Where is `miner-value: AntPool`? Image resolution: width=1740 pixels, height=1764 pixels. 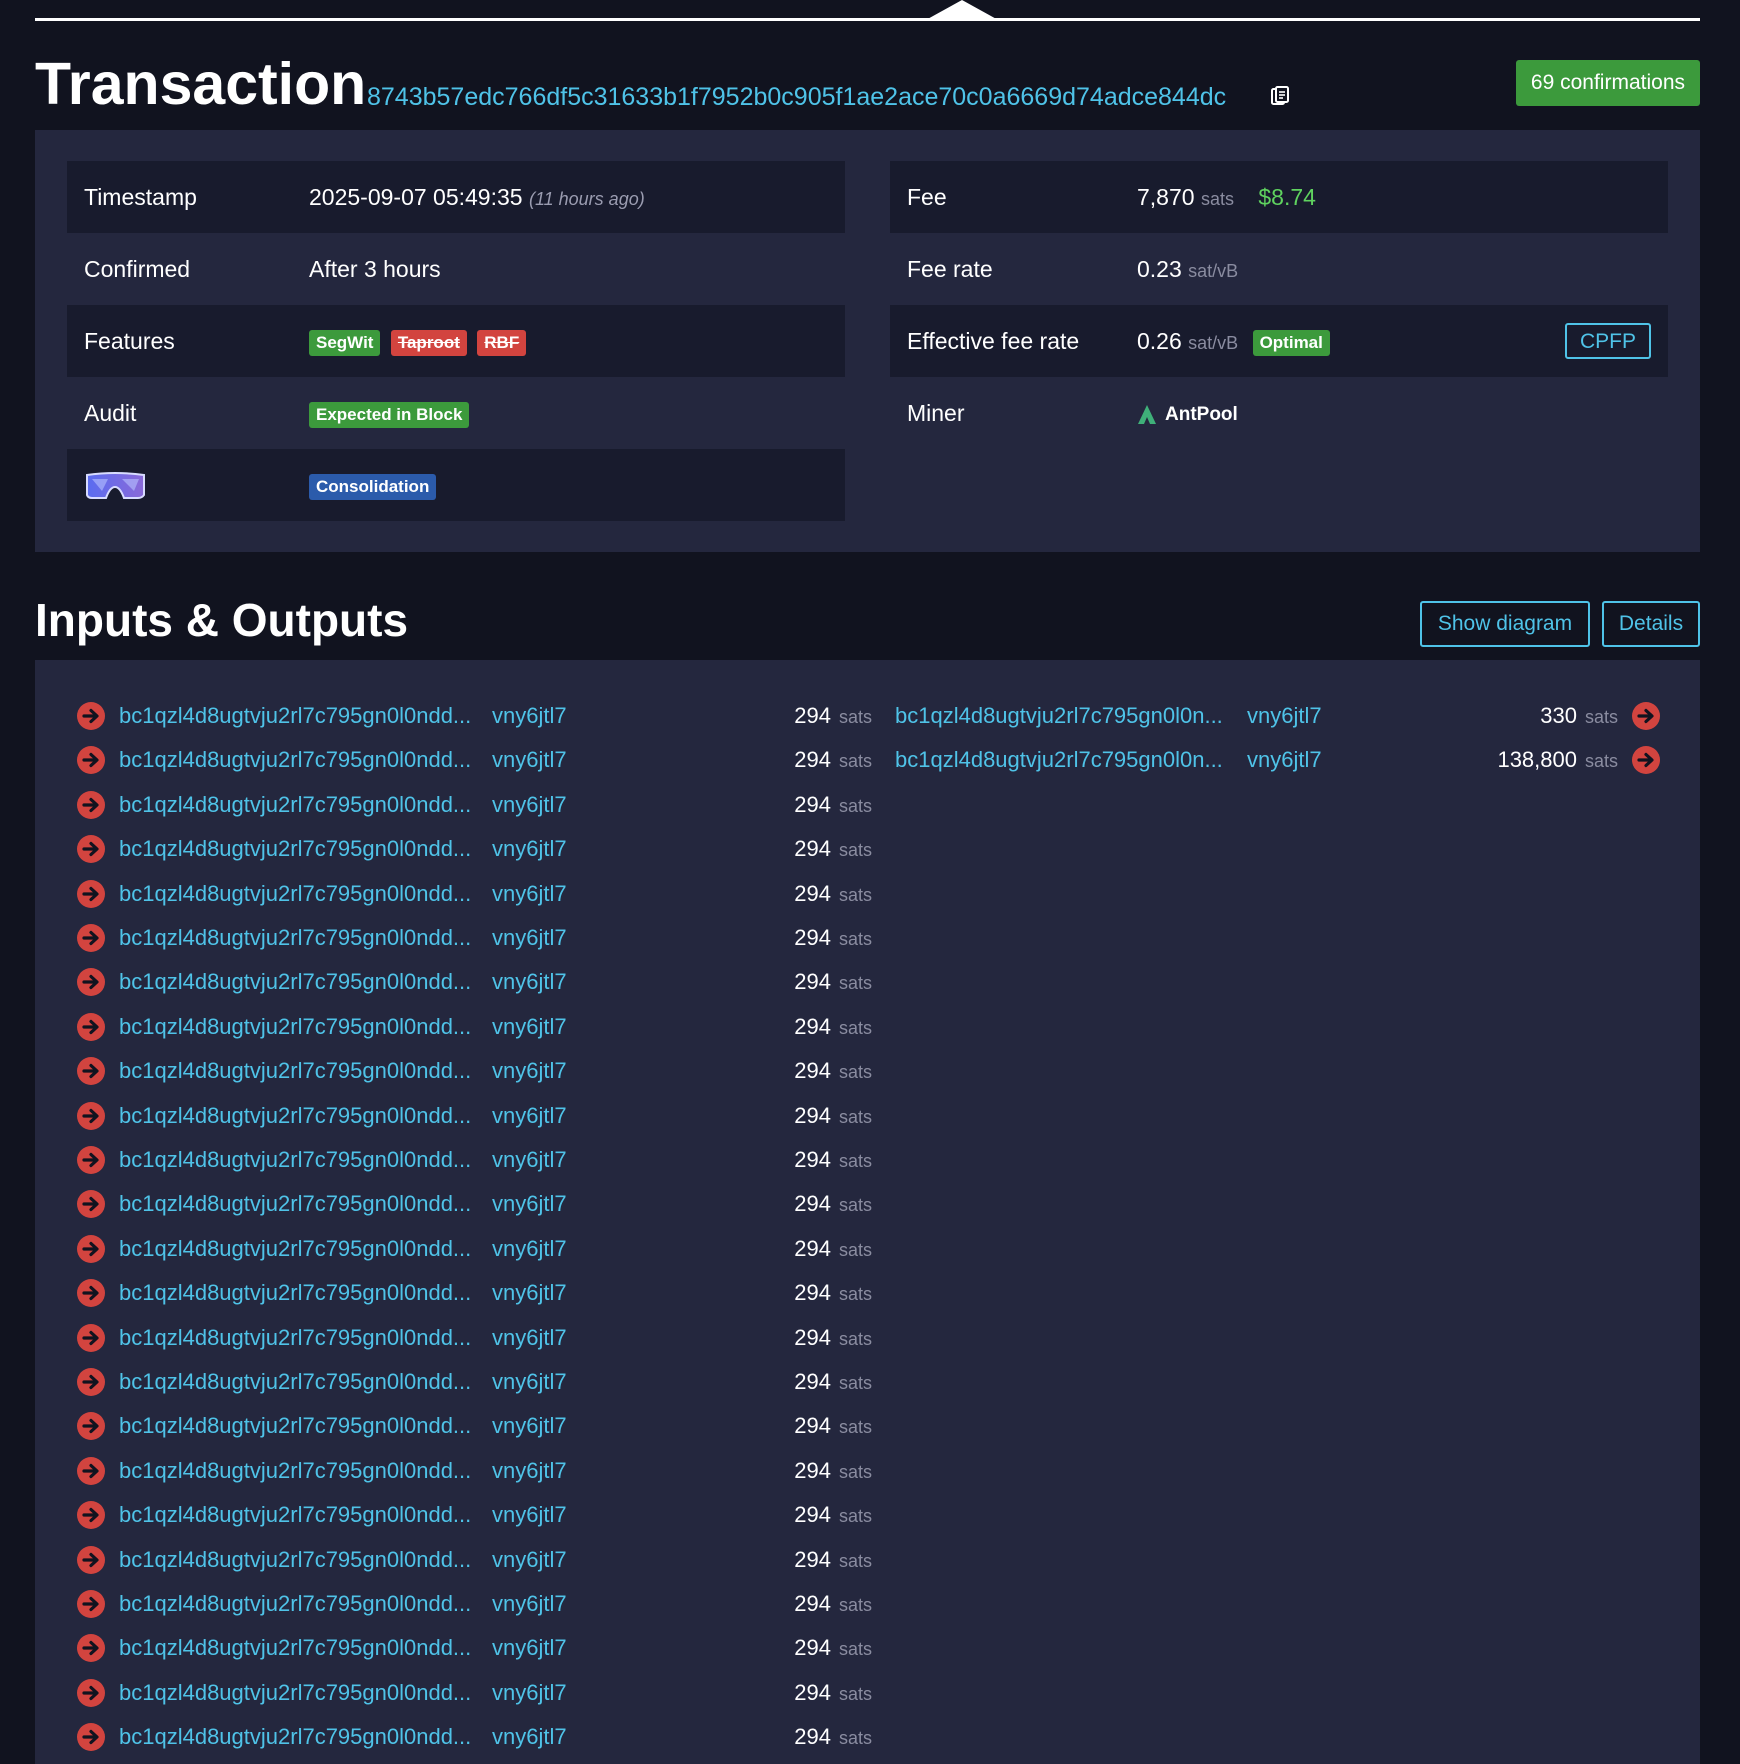
miner-value: AntPool is located at coordinates (1187, 414).